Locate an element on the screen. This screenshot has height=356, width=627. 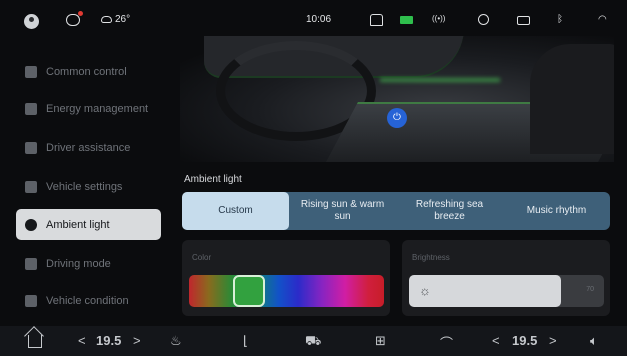
tab-label: Refreshing sea breeze is located at coordinates (449, 210).